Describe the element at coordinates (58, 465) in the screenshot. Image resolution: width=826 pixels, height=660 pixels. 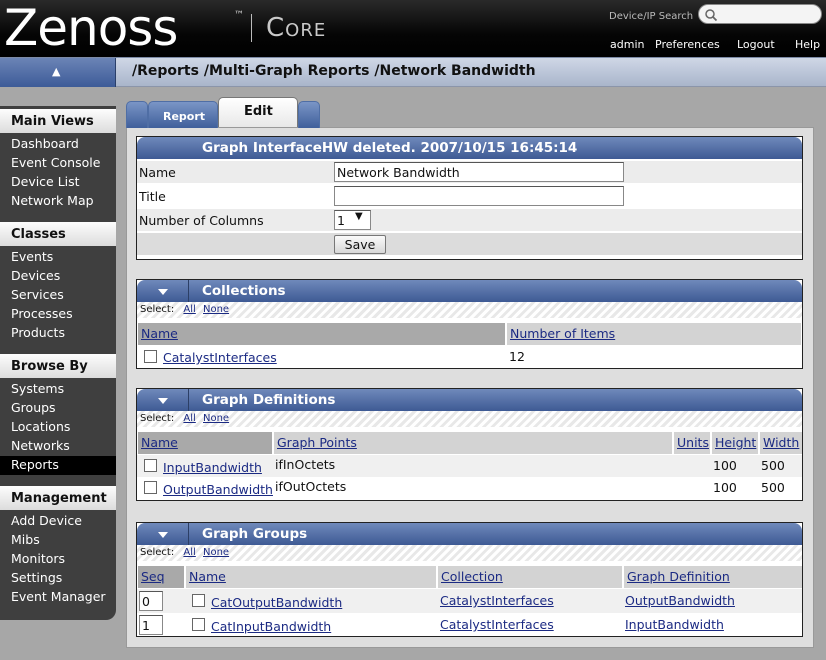
I see `sidebar-item-reports: Reports` at that location.